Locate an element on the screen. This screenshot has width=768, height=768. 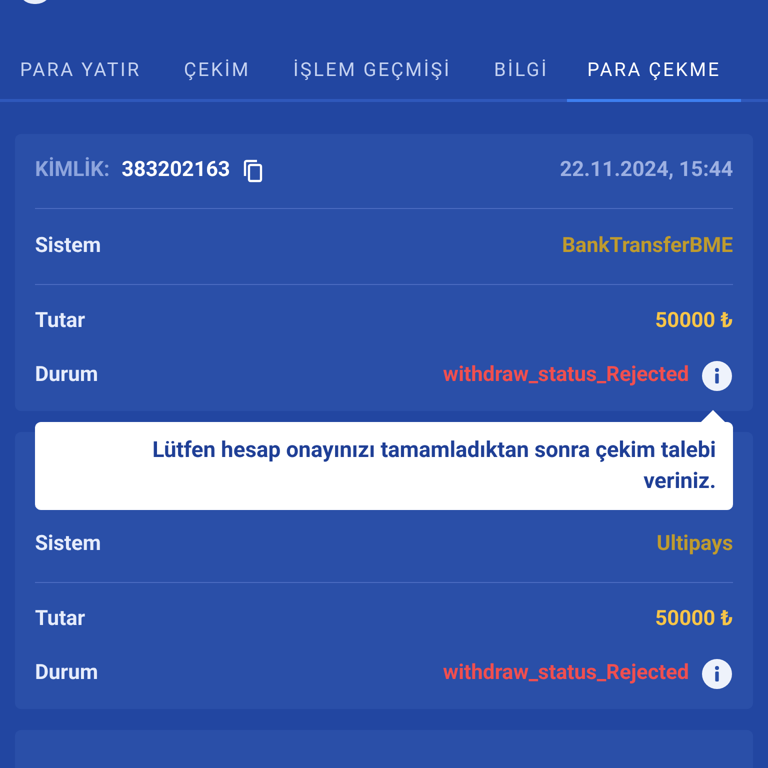
tab: PARA ÇEKME is located at coordinates (654, 72).